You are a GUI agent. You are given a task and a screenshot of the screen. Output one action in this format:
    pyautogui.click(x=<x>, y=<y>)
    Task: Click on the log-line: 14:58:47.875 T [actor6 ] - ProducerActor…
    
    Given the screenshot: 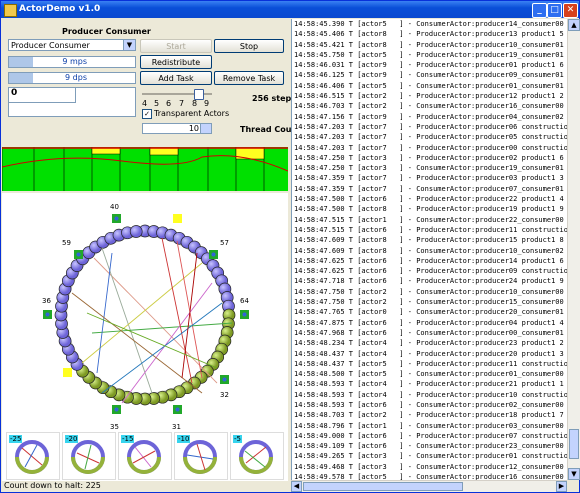 What is the action you would take?
    pyautogui.click(x=431, y=322)
    